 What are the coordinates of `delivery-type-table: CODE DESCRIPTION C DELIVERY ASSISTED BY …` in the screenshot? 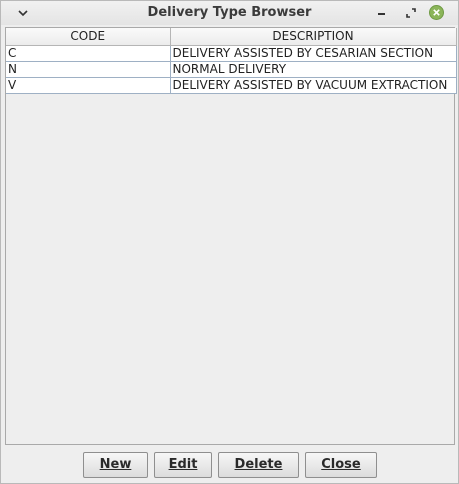 It's located at (231, 61).